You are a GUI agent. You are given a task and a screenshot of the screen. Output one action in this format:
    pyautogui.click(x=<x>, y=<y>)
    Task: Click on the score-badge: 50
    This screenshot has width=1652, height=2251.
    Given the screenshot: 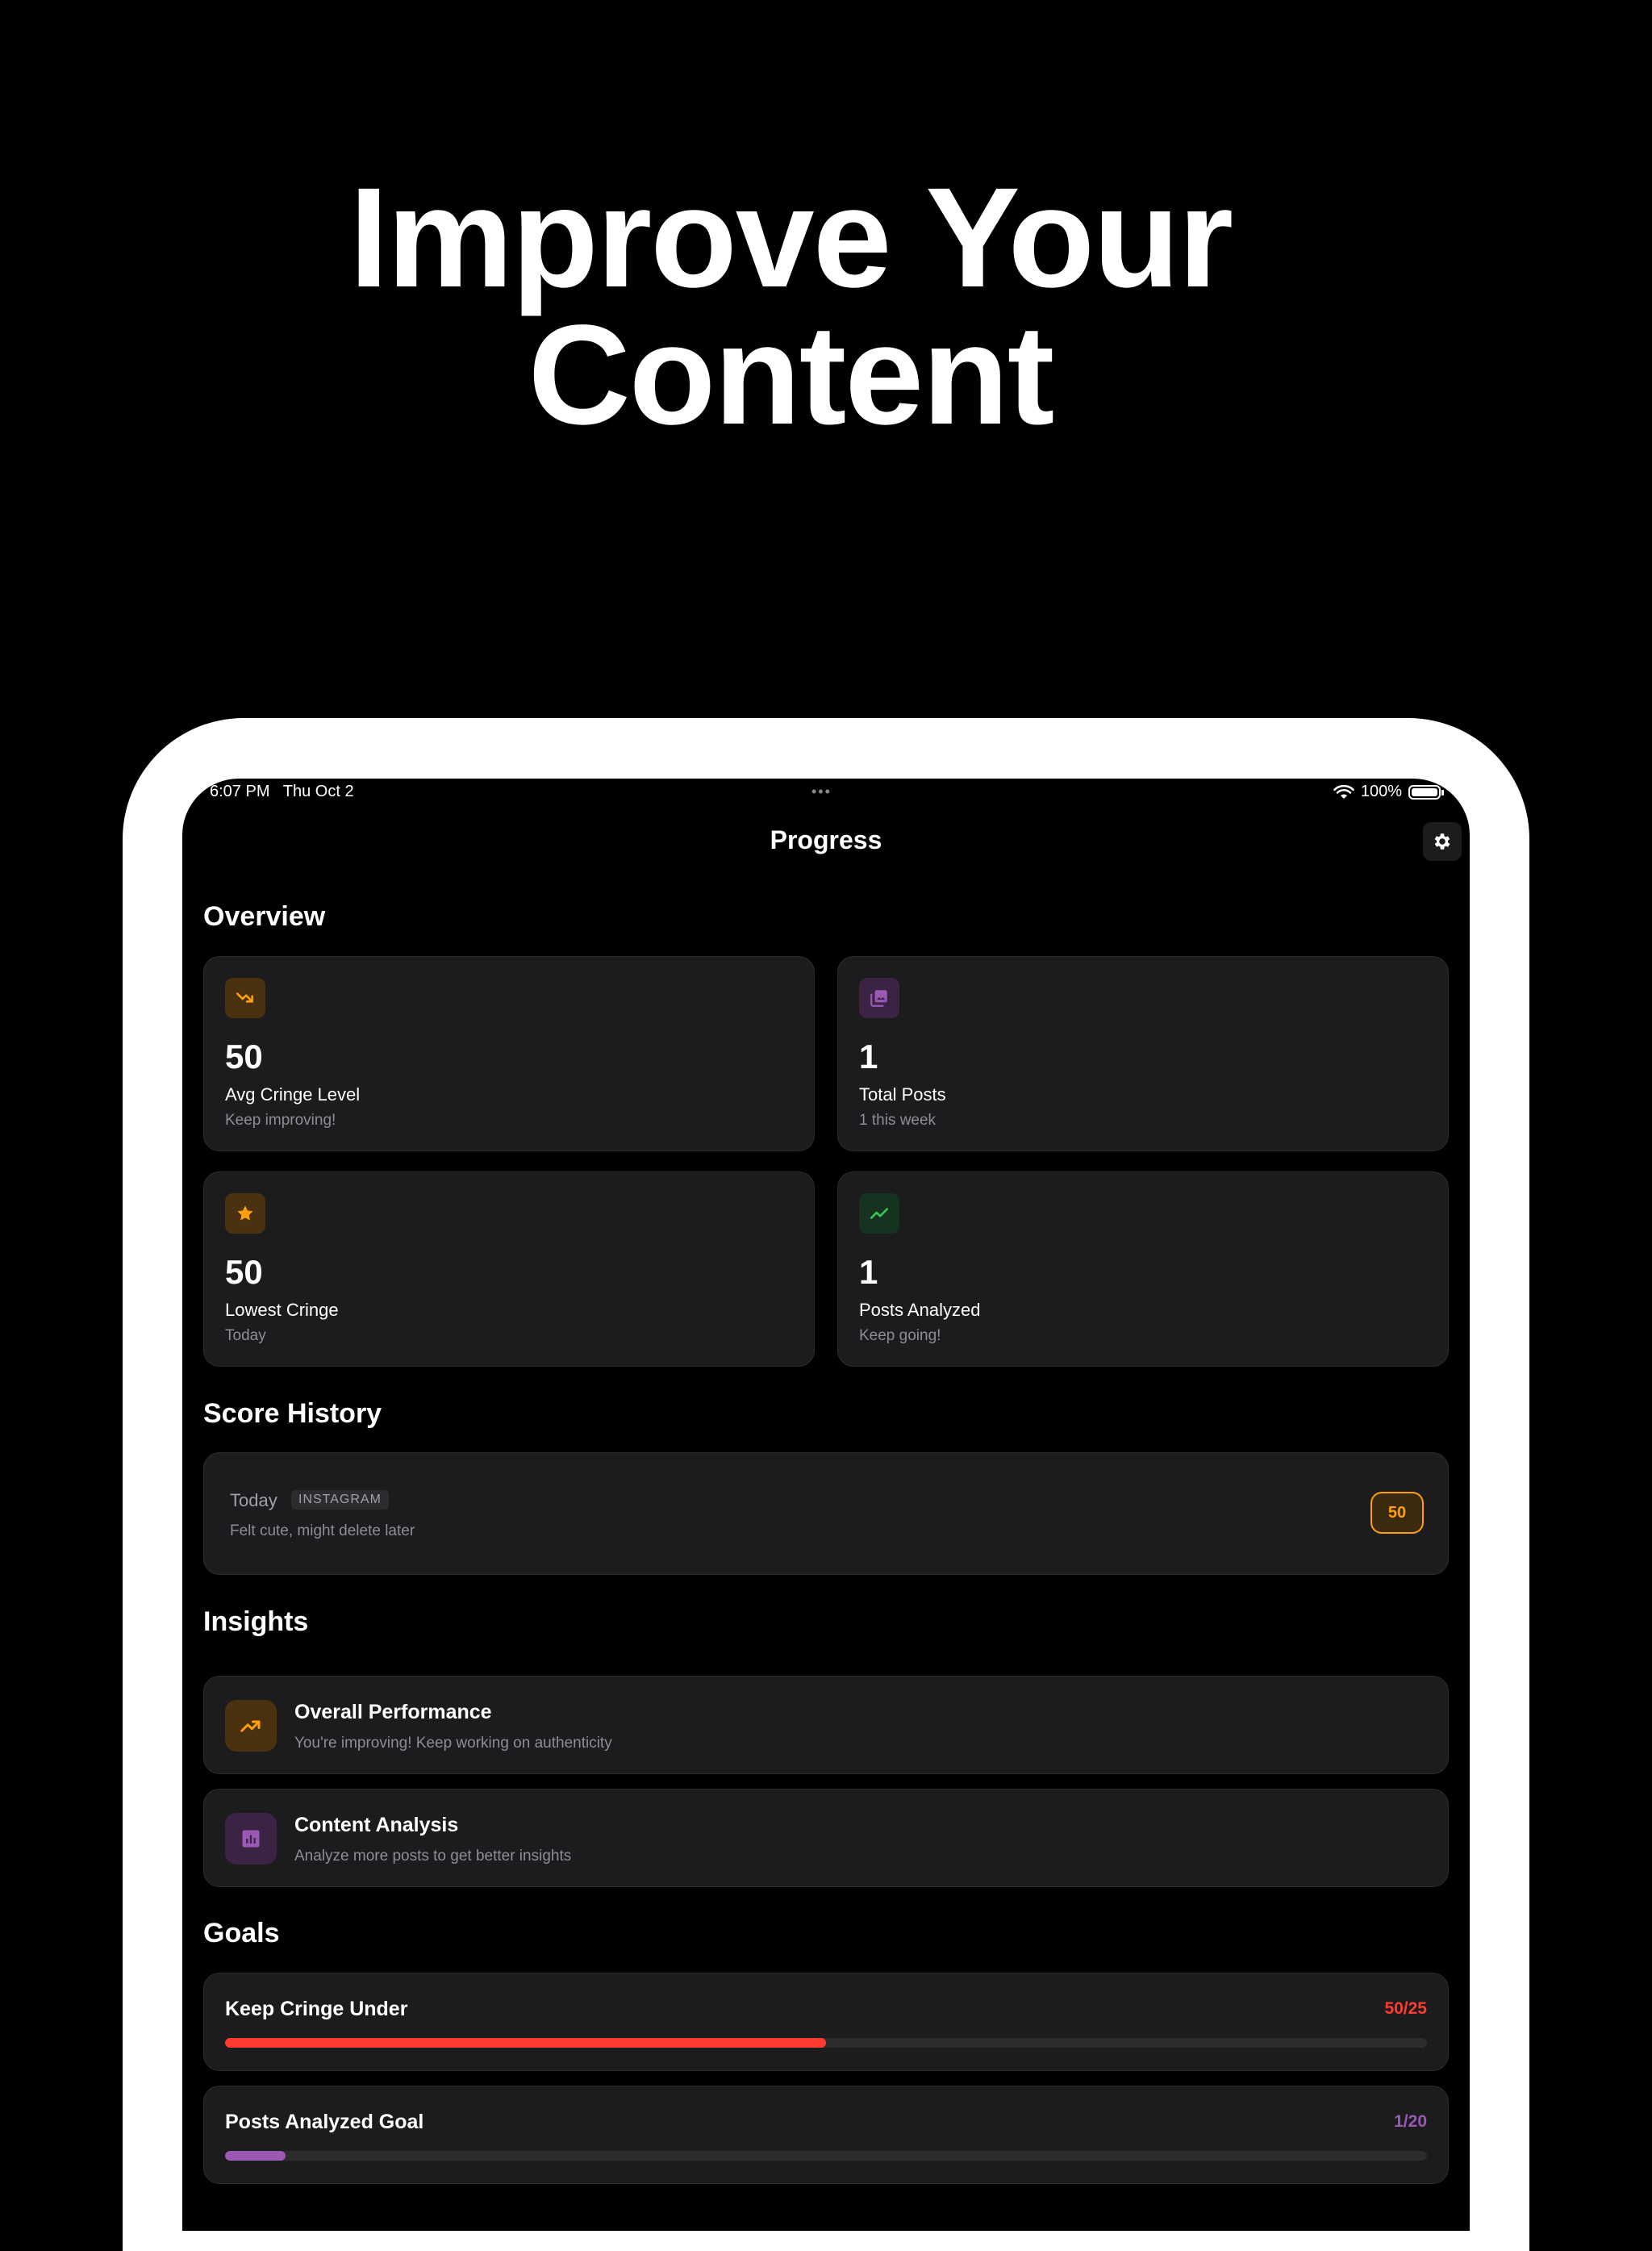 What is the action you would take?
    pyautogui.click(x=1397, y=1513)
    